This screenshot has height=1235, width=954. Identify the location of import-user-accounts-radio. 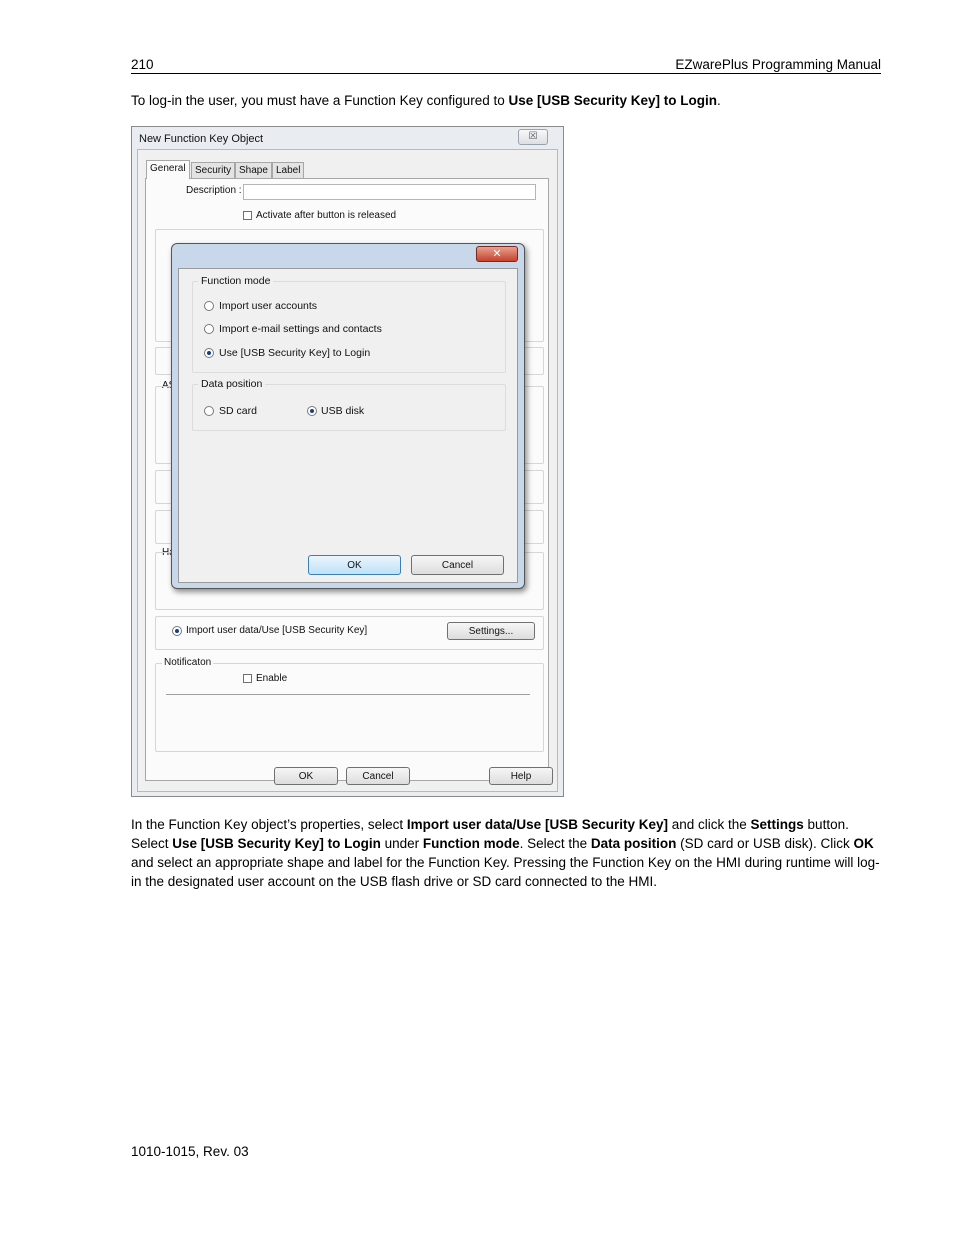
(209, 306).